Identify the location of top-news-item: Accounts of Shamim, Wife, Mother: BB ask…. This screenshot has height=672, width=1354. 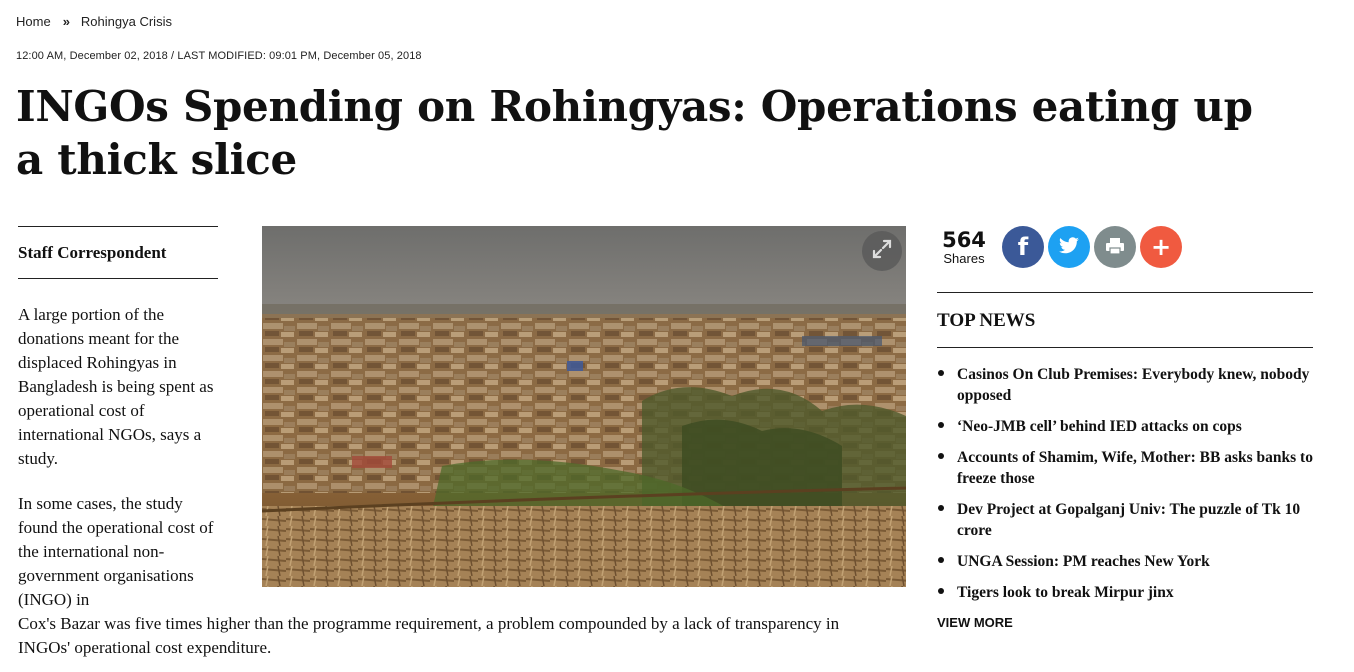
(1125, 468).